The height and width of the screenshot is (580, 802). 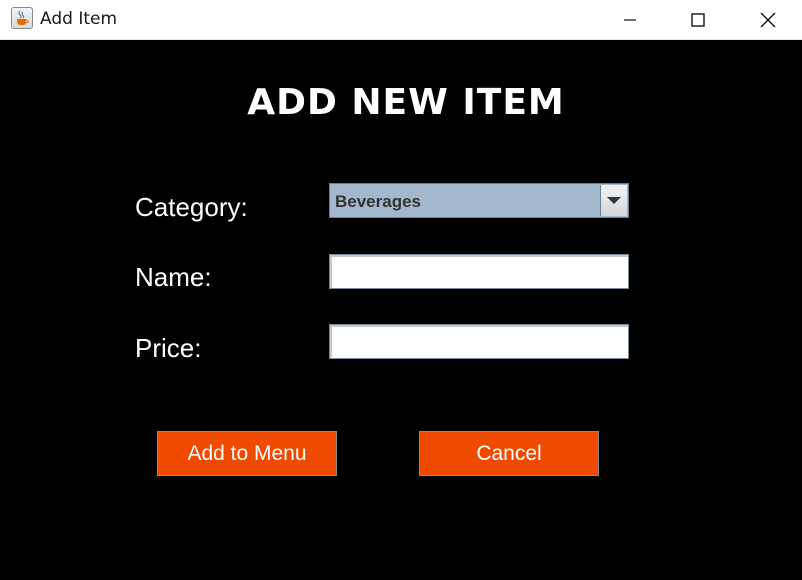 What do you see at coordinates (401, 20) in the screenshot?
I see `title-bar: Add Item` at bounding box center [401, 20].